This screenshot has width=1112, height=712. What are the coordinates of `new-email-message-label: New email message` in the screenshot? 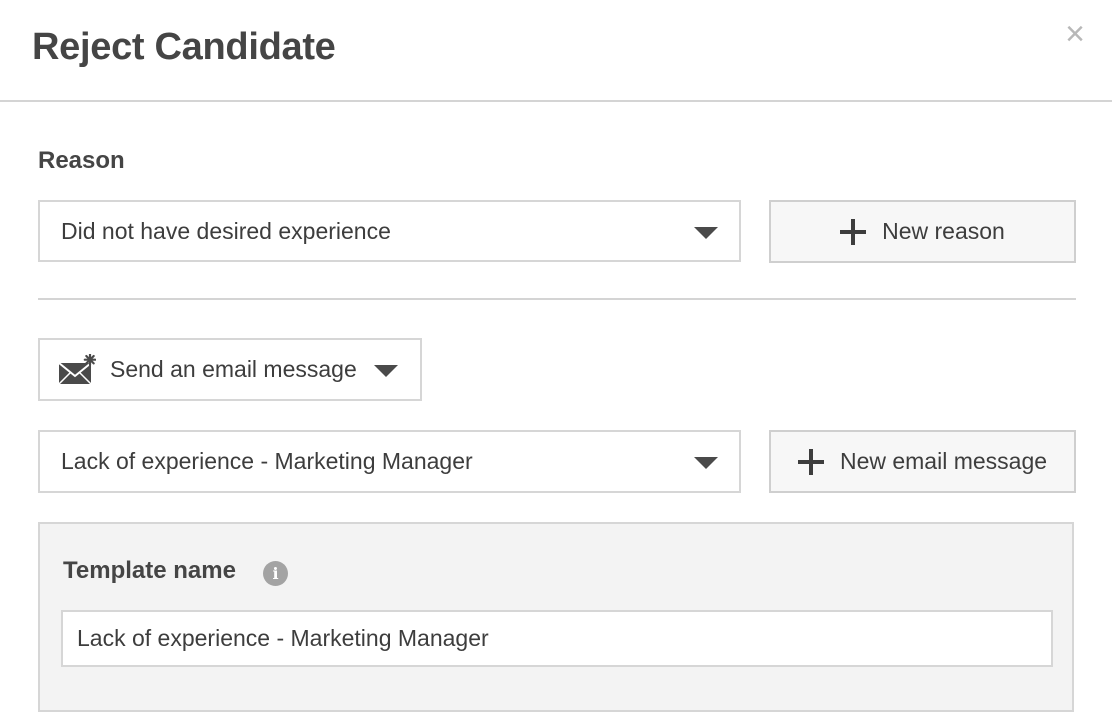 It's located at (943, 461).